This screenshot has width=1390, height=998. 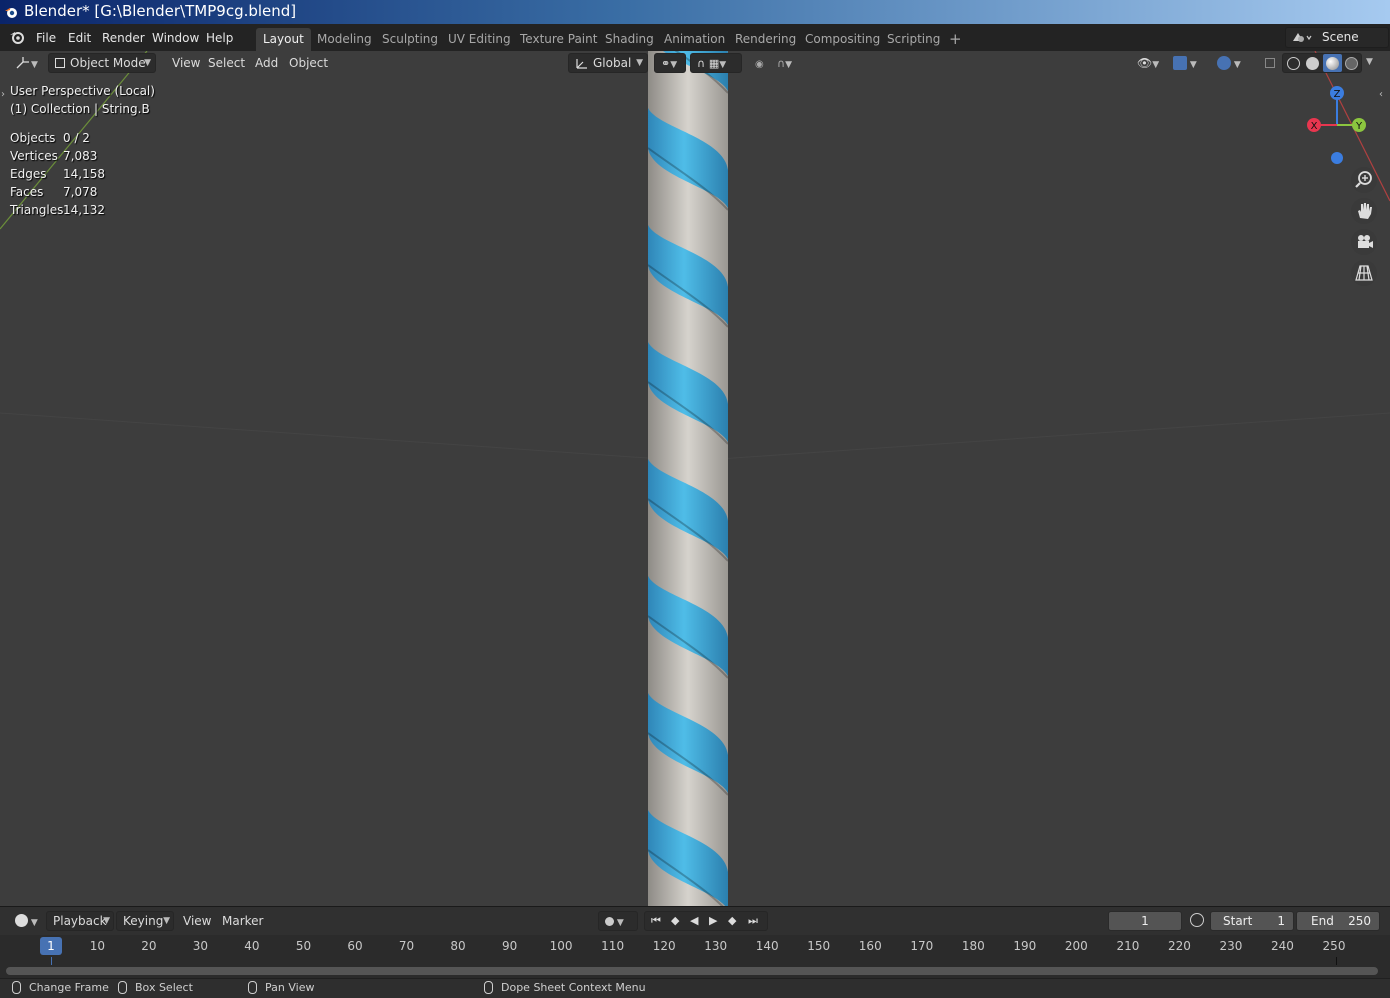 What do you see at coordinates (175, 38) in the screenshot?
I see `menu-window: Window` at bounding box center [175, 38].